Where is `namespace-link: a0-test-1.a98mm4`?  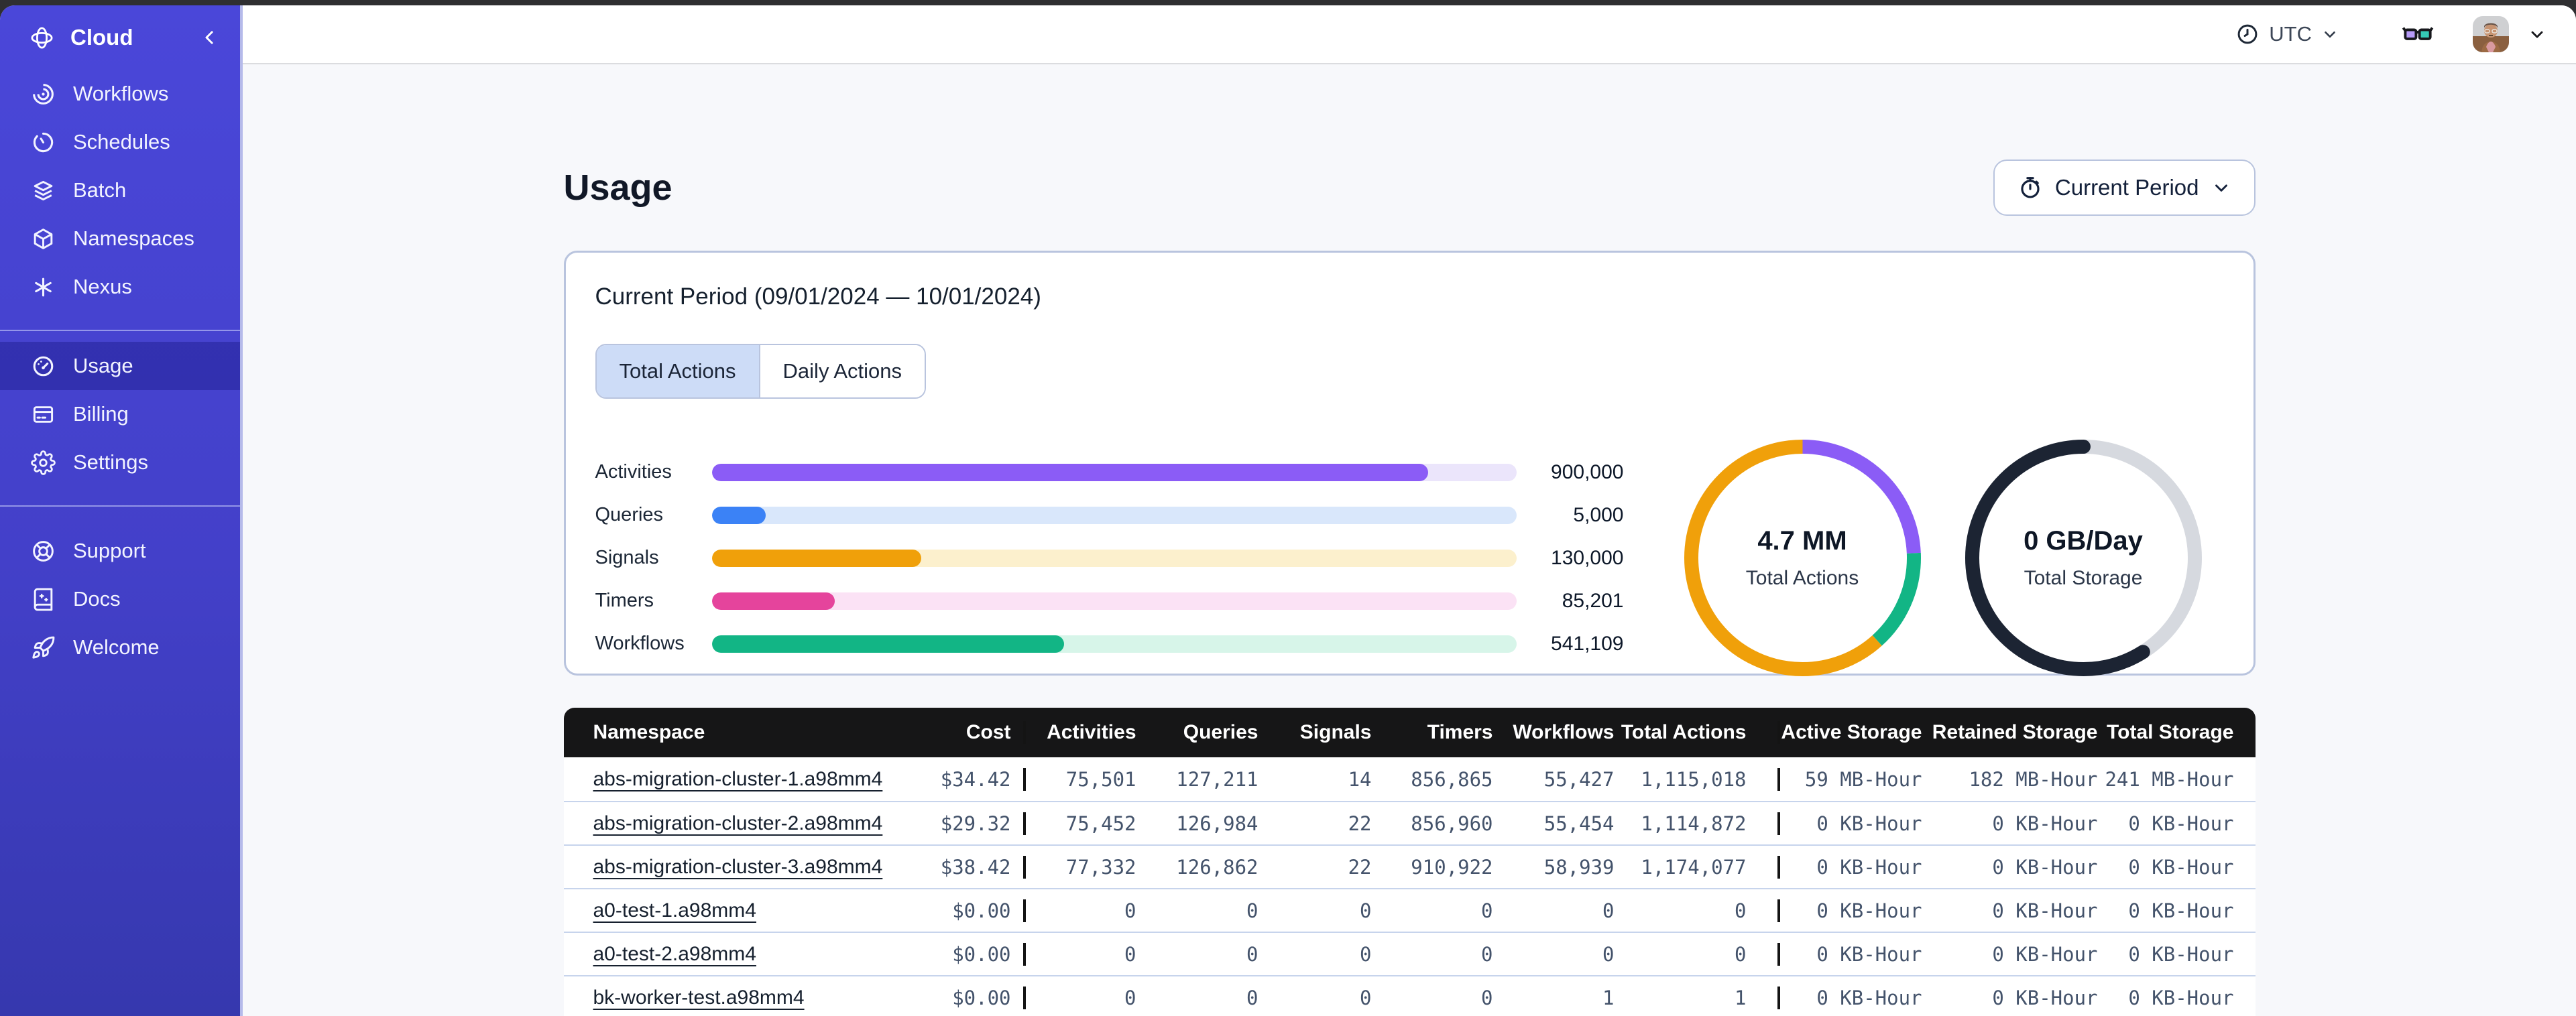 namespace-link: a0-test-1.a98mm4 is located at coordinates (674, 910).